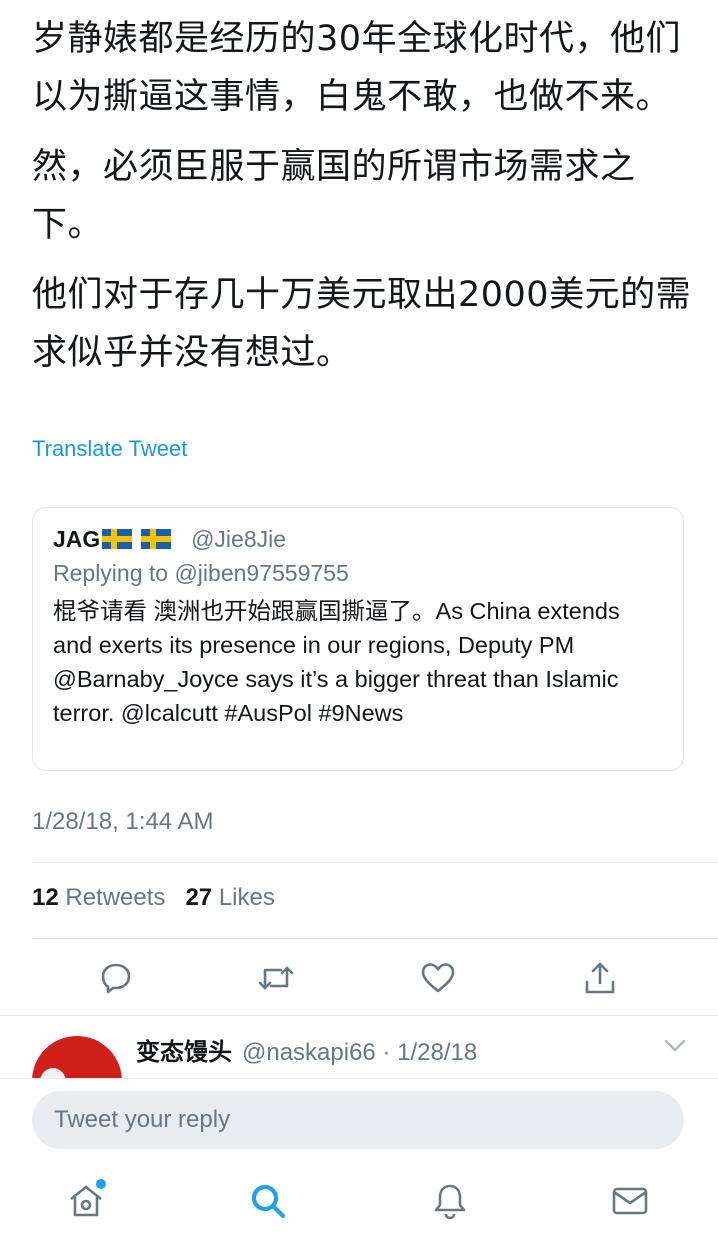 This screenshot has height=1249, width=718. What do you see at coordinates (362, 324) in the screenshot?
I see `tweet-paragraph: 他们对于存几十万美元取出2000美元的需求似乎并没有想过。` at bounding box center [362, 324].